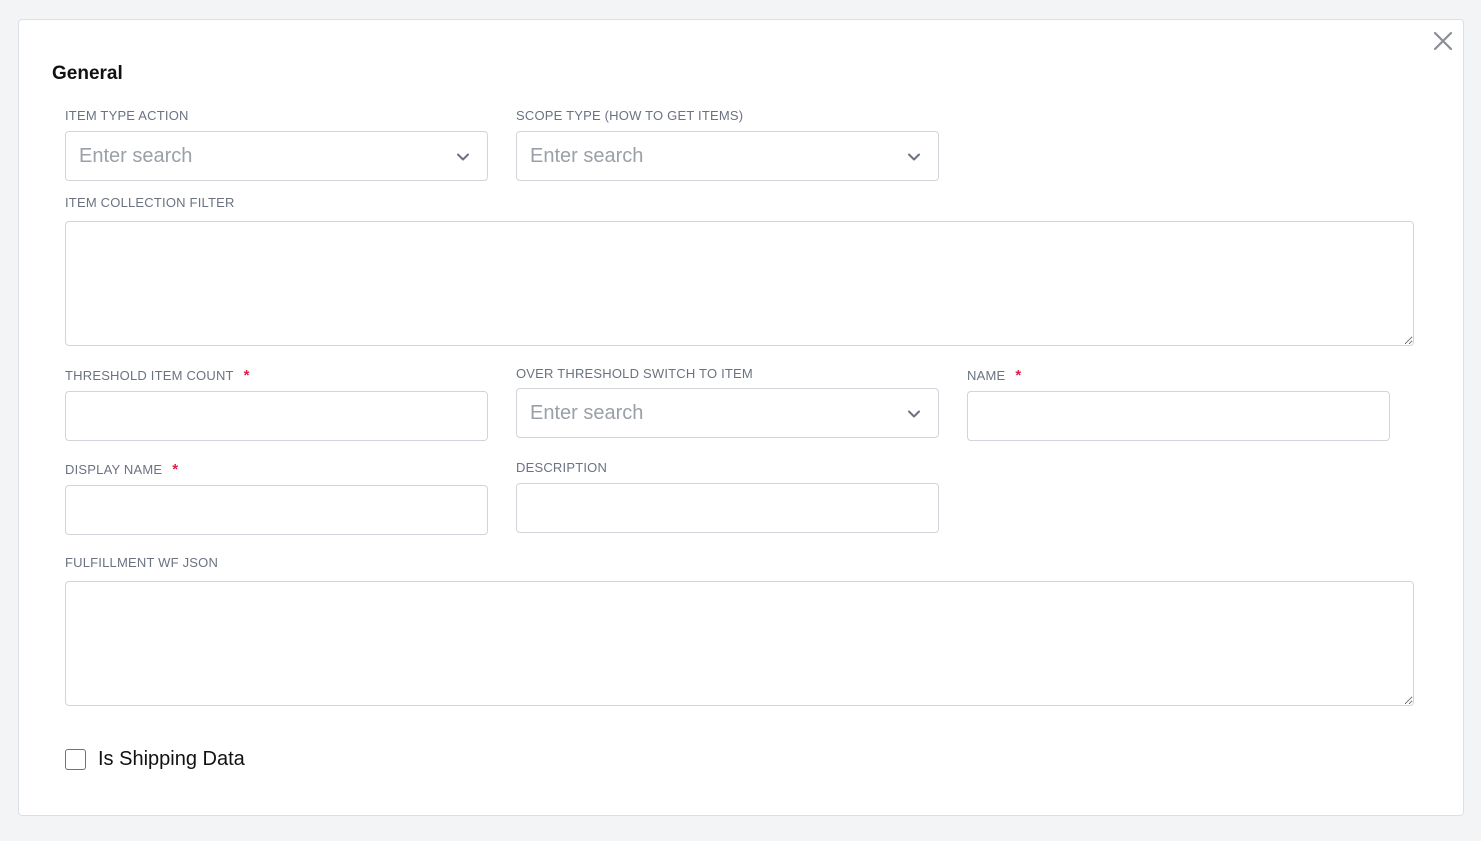 Image resolution: width=1481 pixels, height=841 pixels. I want to click on close-icon, so click(1443, 41).